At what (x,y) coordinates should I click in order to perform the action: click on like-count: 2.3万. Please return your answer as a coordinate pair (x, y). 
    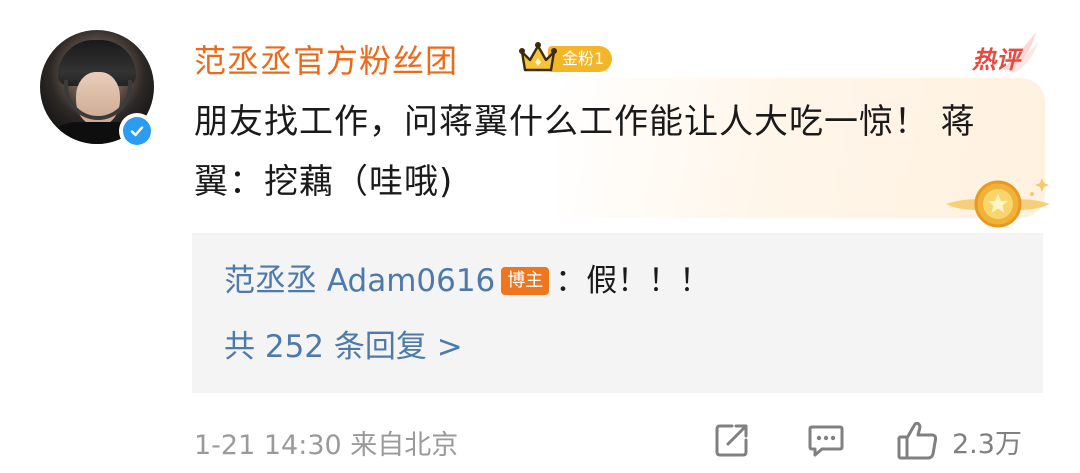
    Looking at the image, I should click on (987, 444).